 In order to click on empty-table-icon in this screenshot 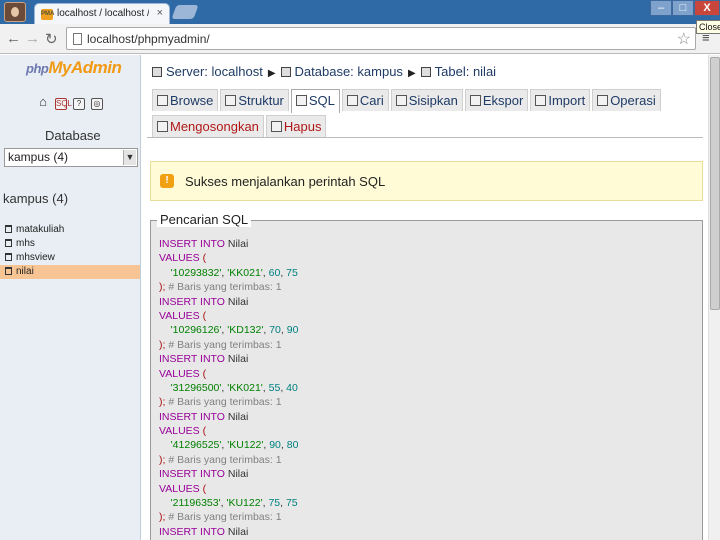, I will do `click(162, 126)`.